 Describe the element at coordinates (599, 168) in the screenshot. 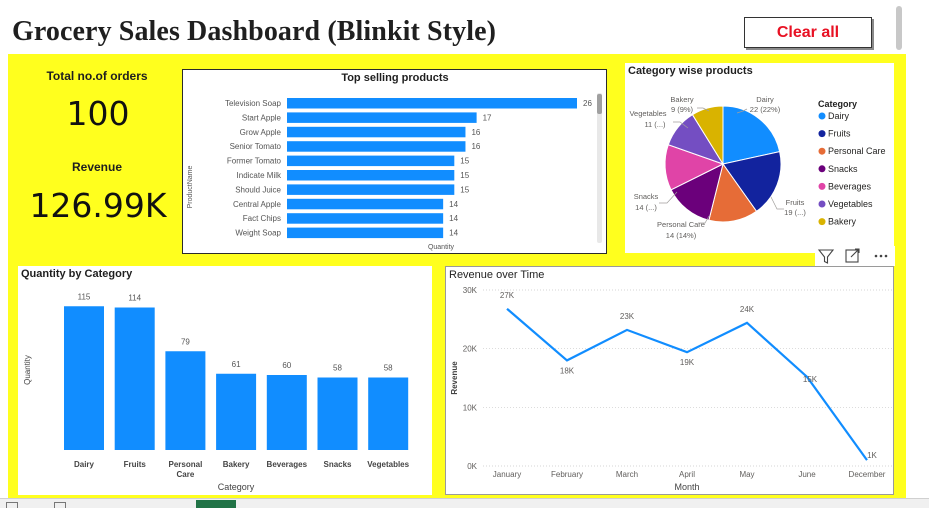

I see `scroll-track` at that location.